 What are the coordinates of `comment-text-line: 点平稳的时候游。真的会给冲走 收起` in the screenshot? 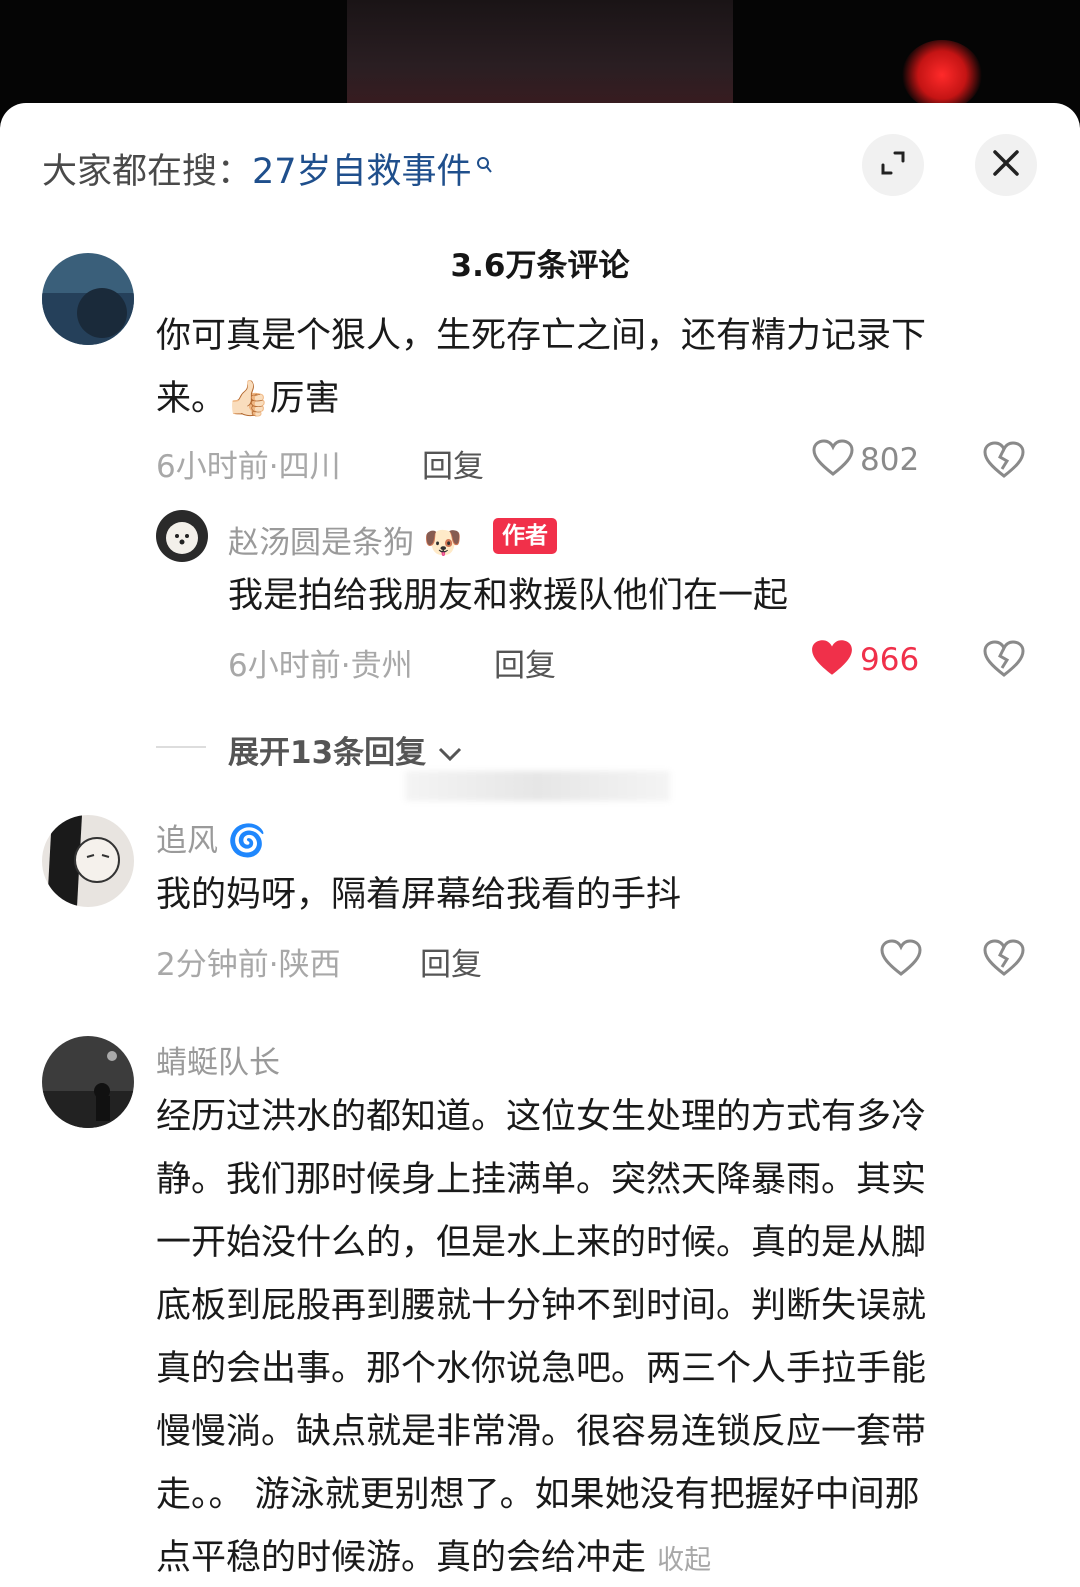 It's located at (596, 1557).